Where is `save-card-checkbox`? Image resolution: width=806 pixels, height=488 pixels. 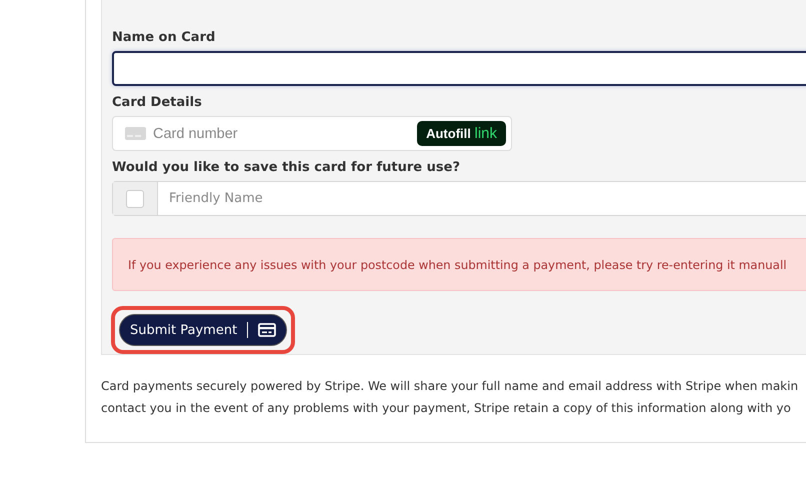 save-card-checkbox is located at coordinates (135, 199).